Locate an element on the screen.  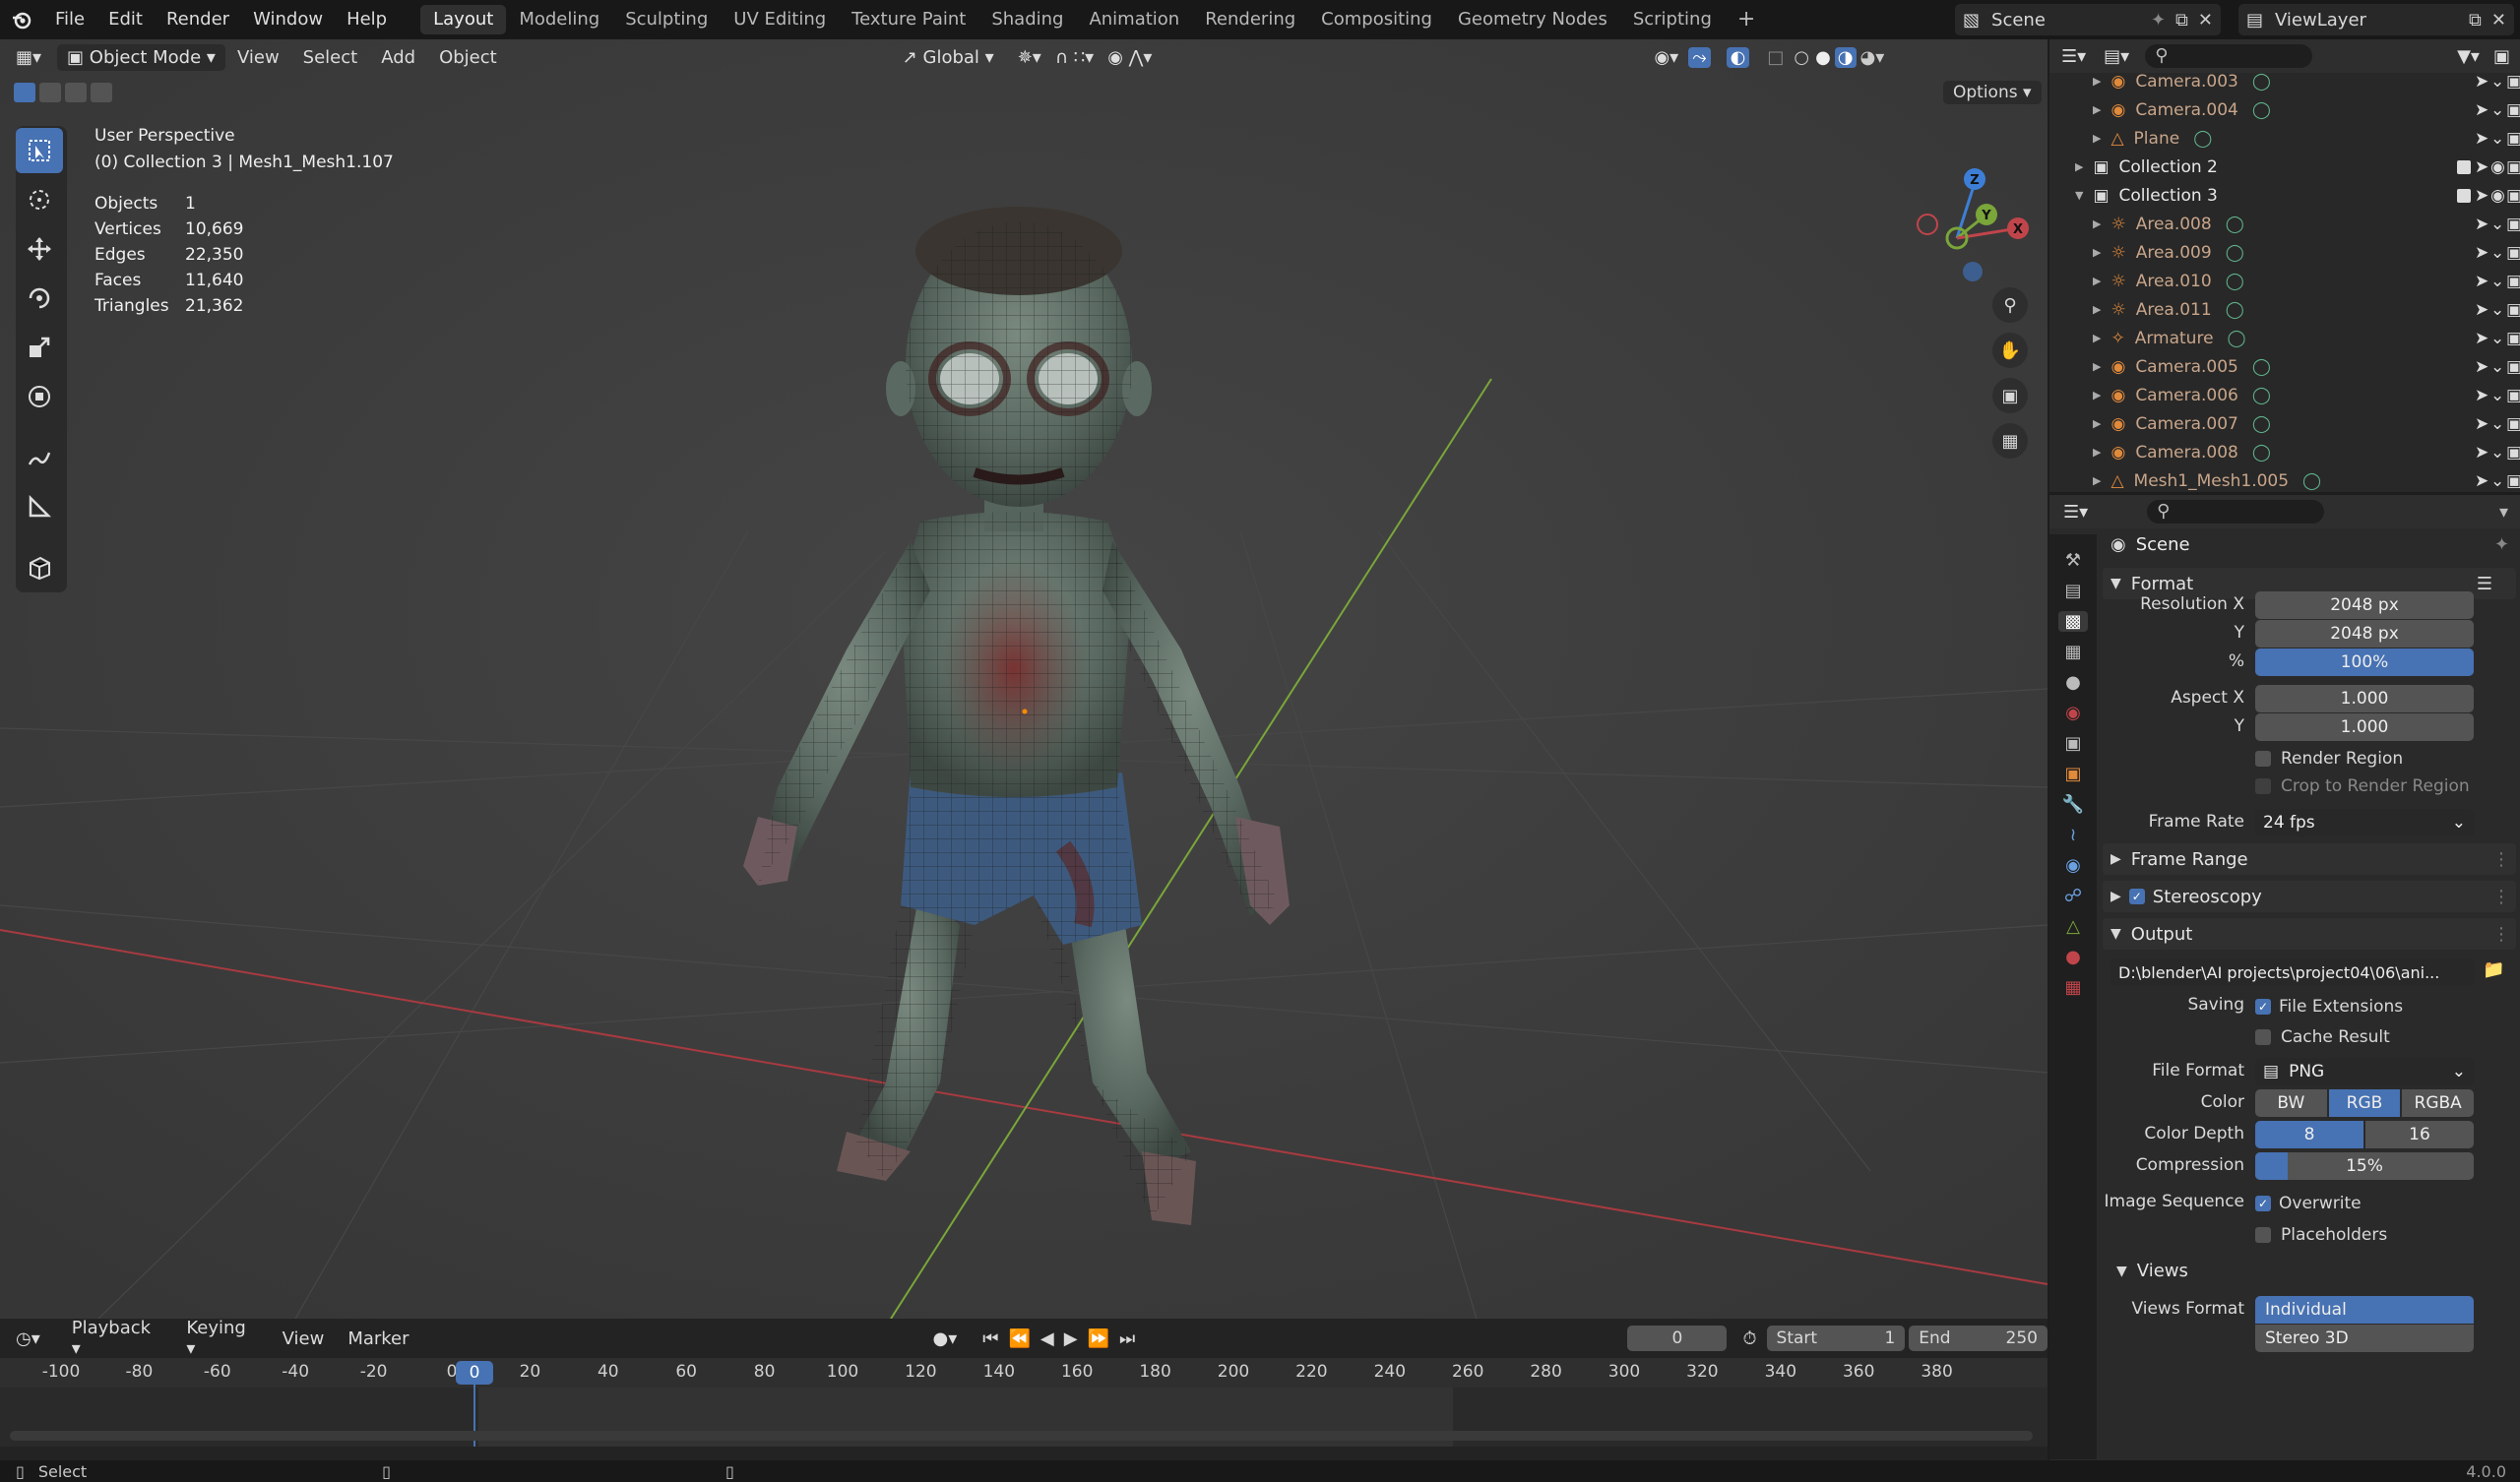
eye-icon: ◉ is located at coordinates (2497, 167).